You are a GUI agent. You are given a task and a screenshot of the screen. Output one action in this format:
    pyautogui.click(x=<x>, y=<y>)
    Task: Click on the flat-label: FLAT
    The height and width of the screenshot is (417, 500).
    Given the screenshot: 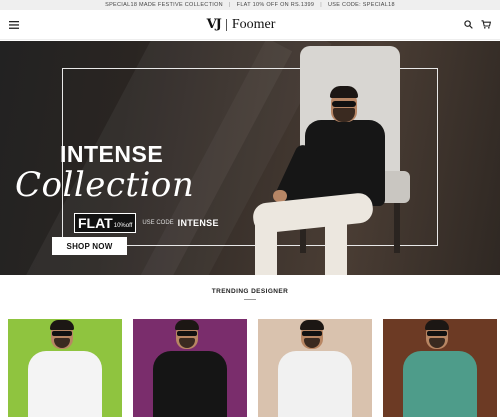 What is the action you would take?
    pyautogui.click(x=95, y=223)
    